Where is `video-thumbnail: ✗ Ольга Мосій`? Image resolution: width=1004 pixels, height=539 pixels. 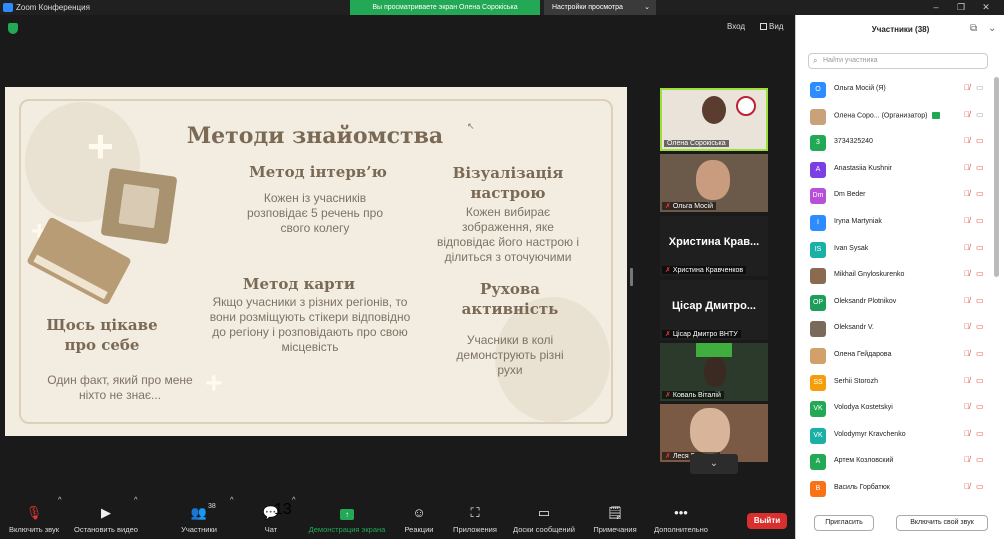
video-thumbnail: ✗ Ольга Мосій is located at coordinates (714, 183).